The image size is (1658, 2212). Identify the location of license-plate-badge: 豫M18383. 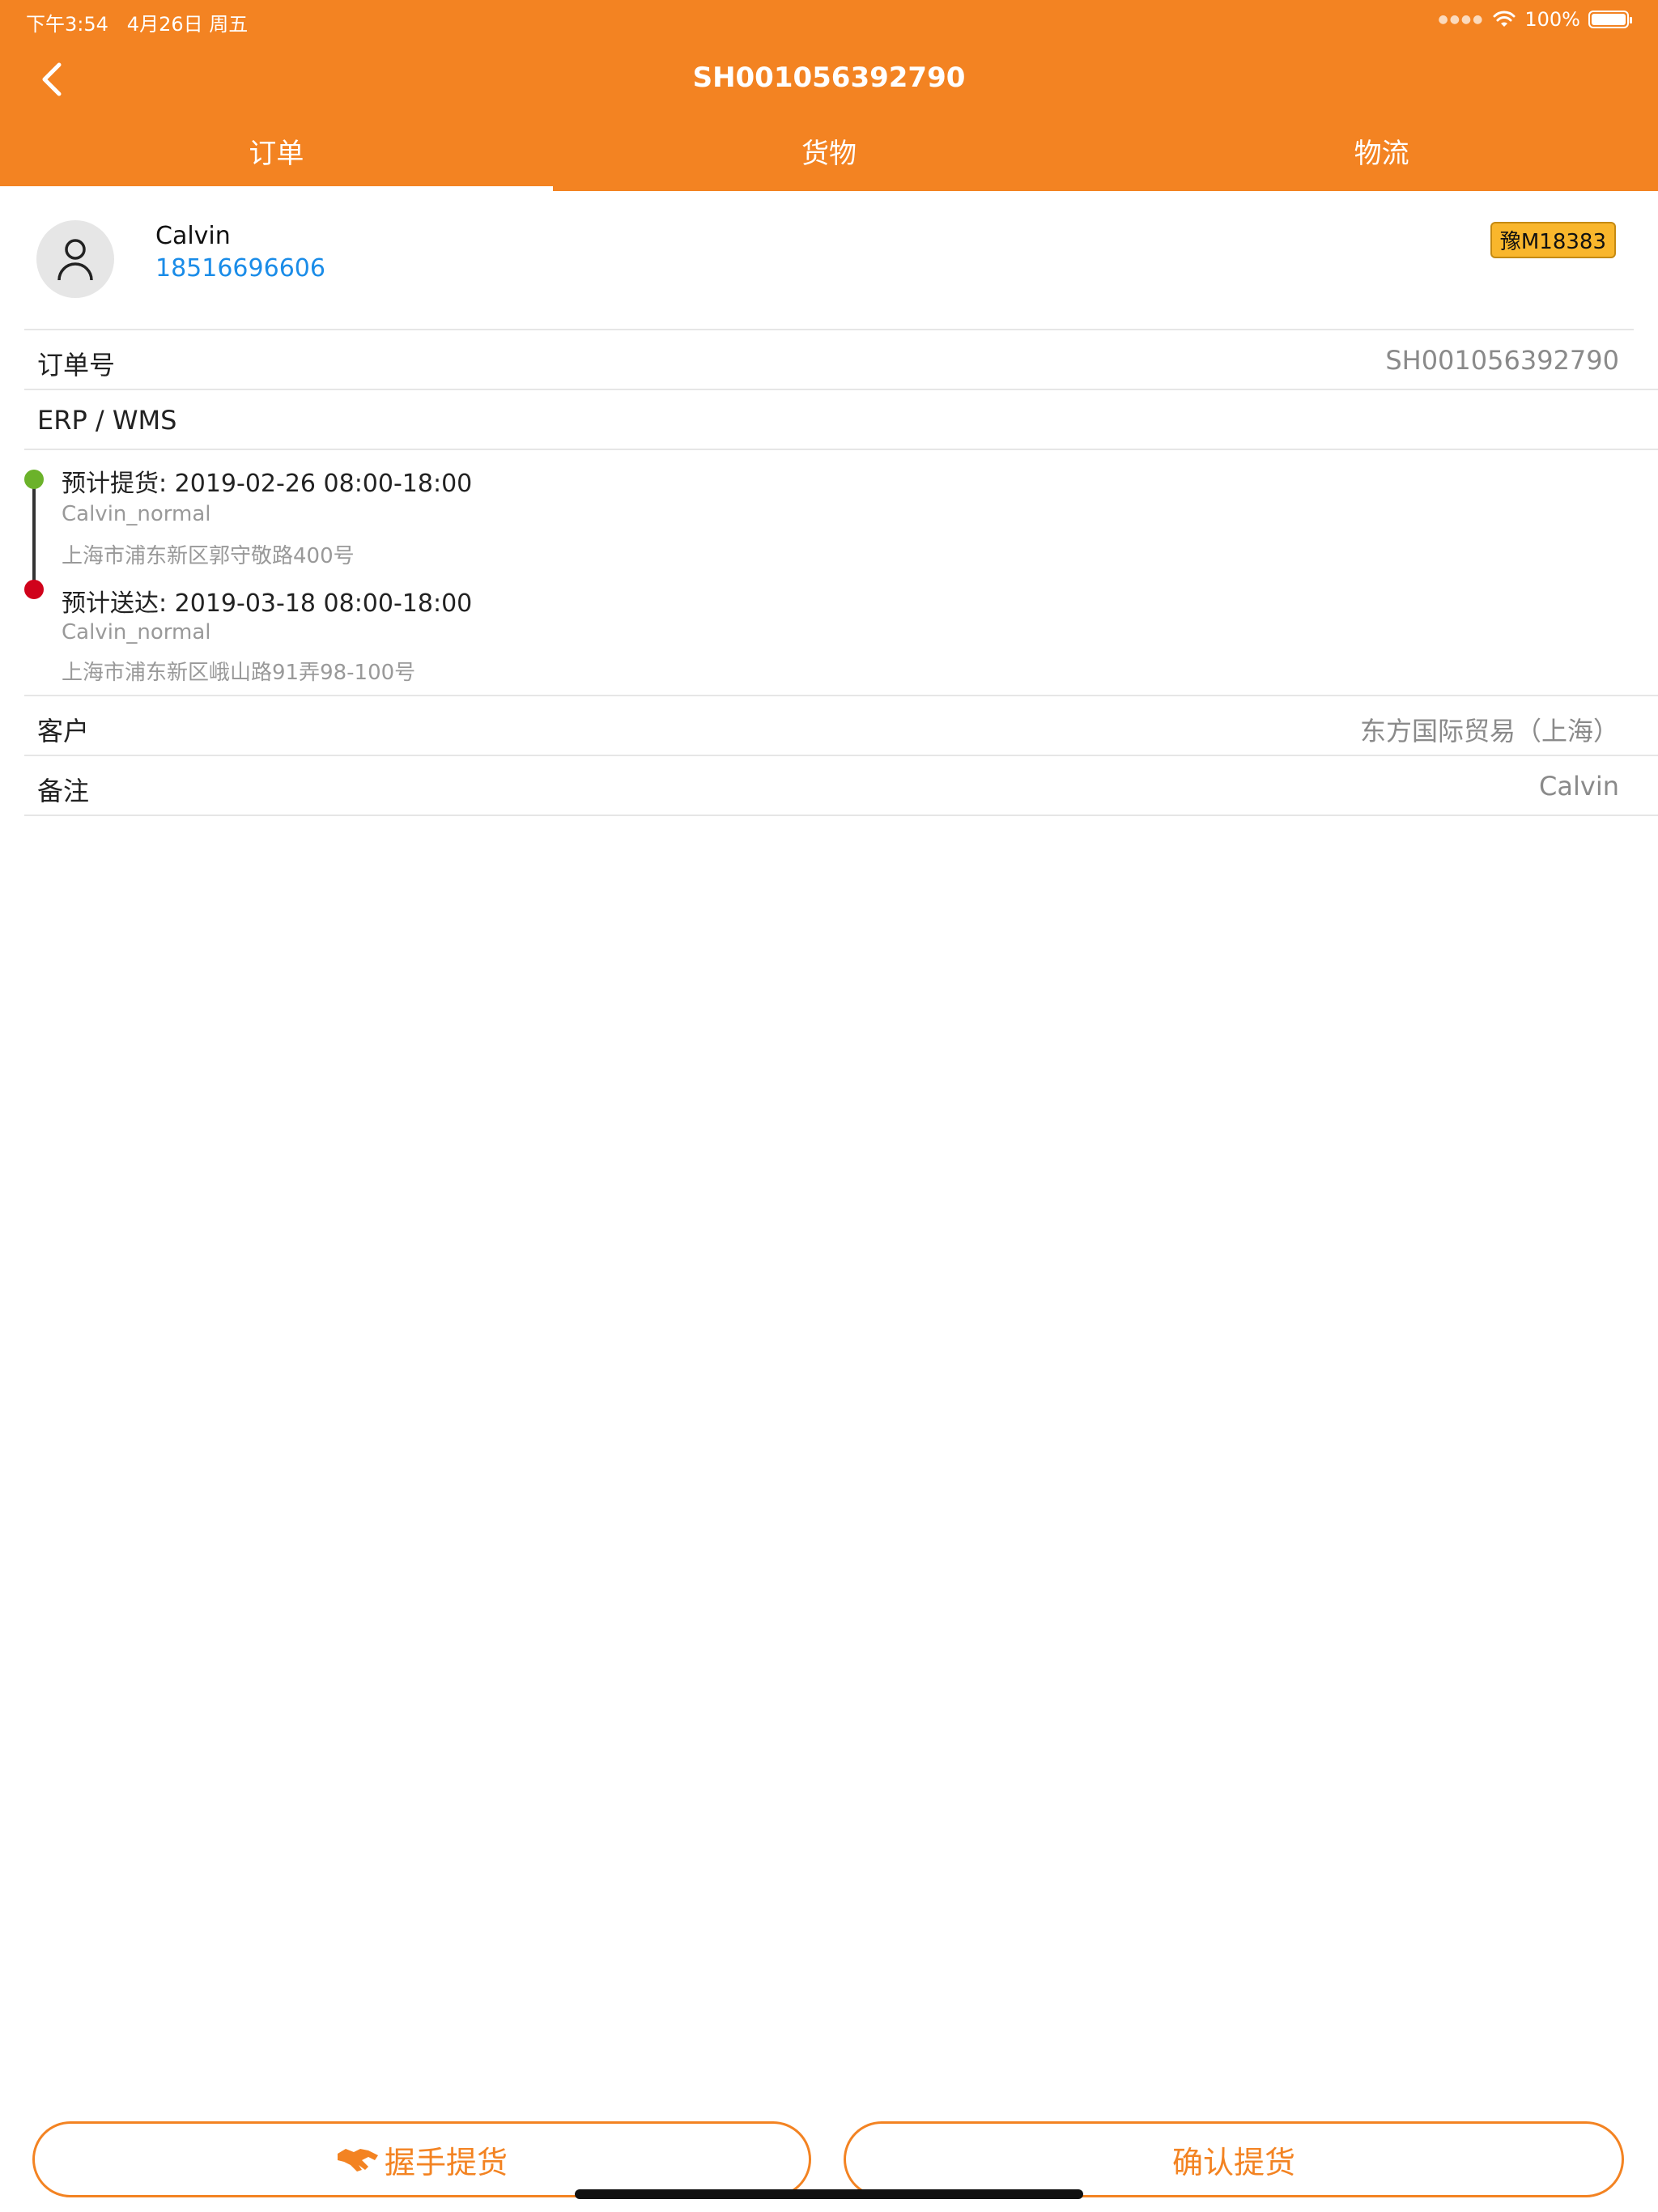
(1553, 240).